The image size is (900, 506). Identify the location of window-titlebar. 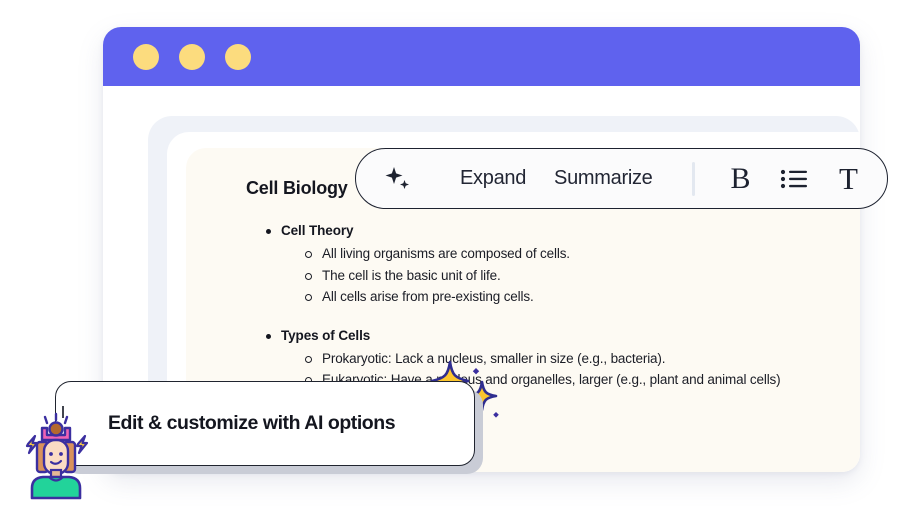
(481, 56).